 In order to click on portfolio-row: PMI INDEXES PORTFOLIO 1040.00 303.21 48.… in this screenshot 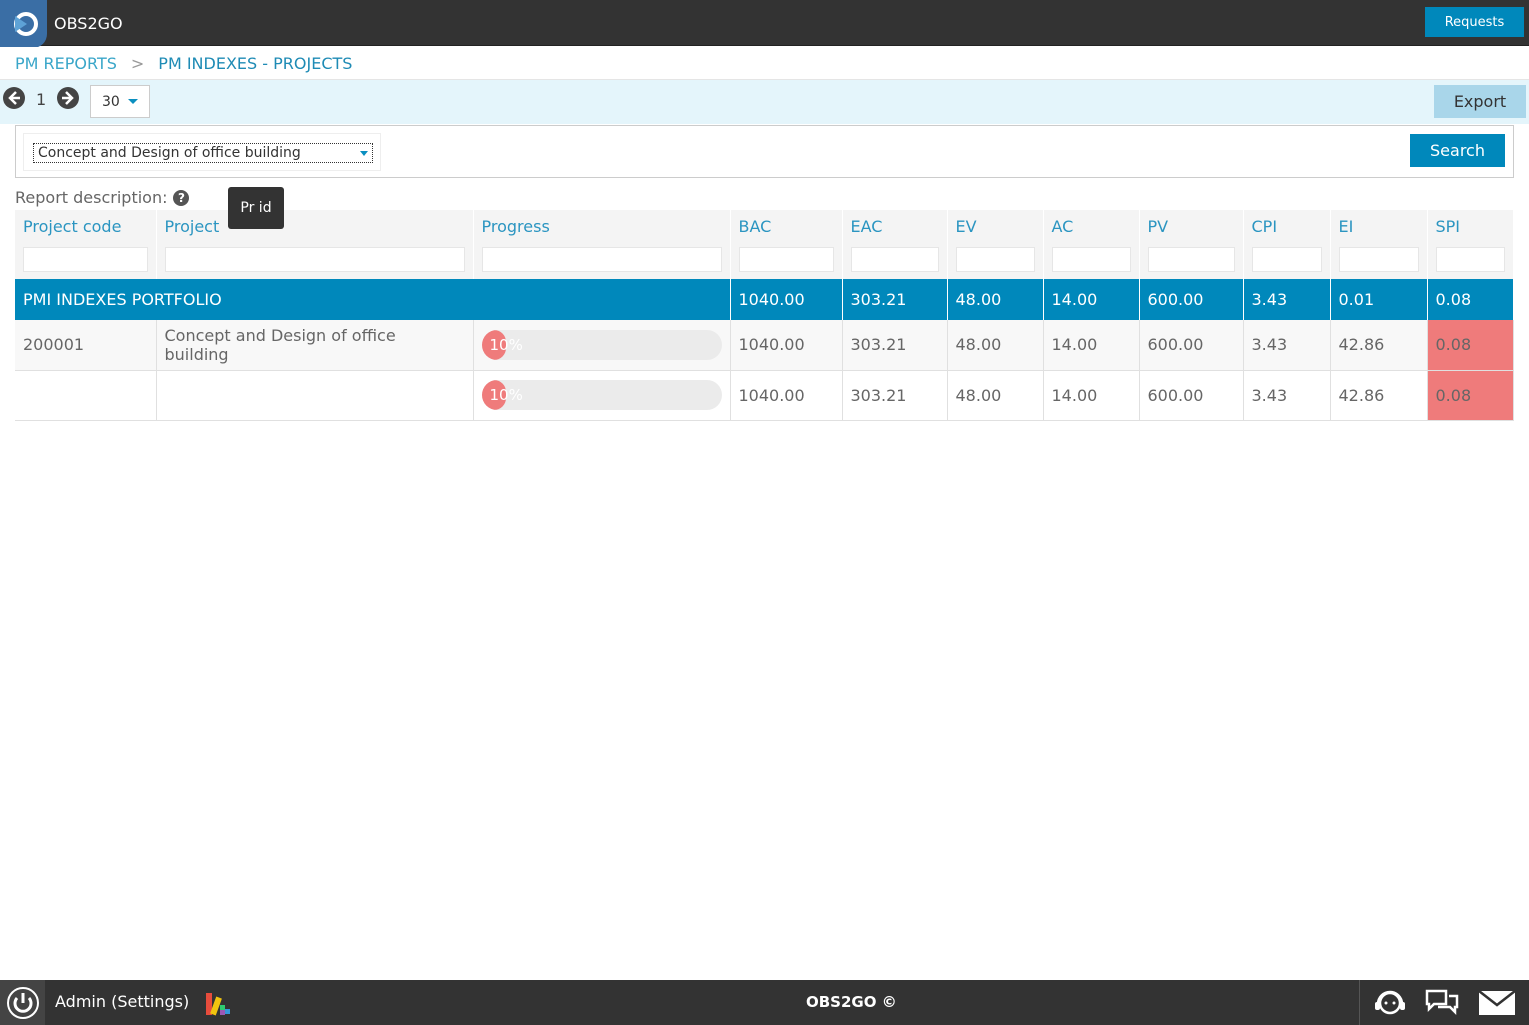, I will do `click(764, 299)`.